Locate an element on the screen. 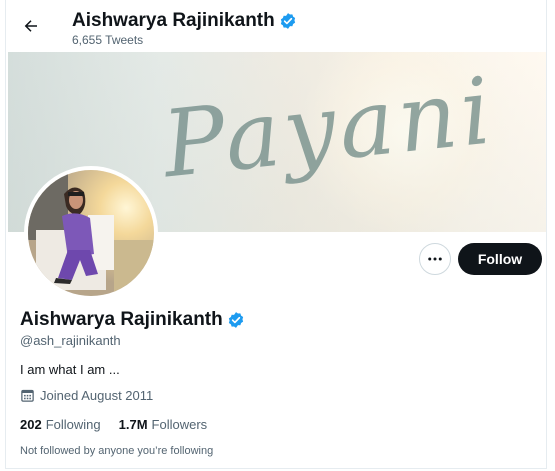 The width and height of the screenshot is (555, 471). tweet-count: 6,655 Tweets is located at coordinates (108, 40).